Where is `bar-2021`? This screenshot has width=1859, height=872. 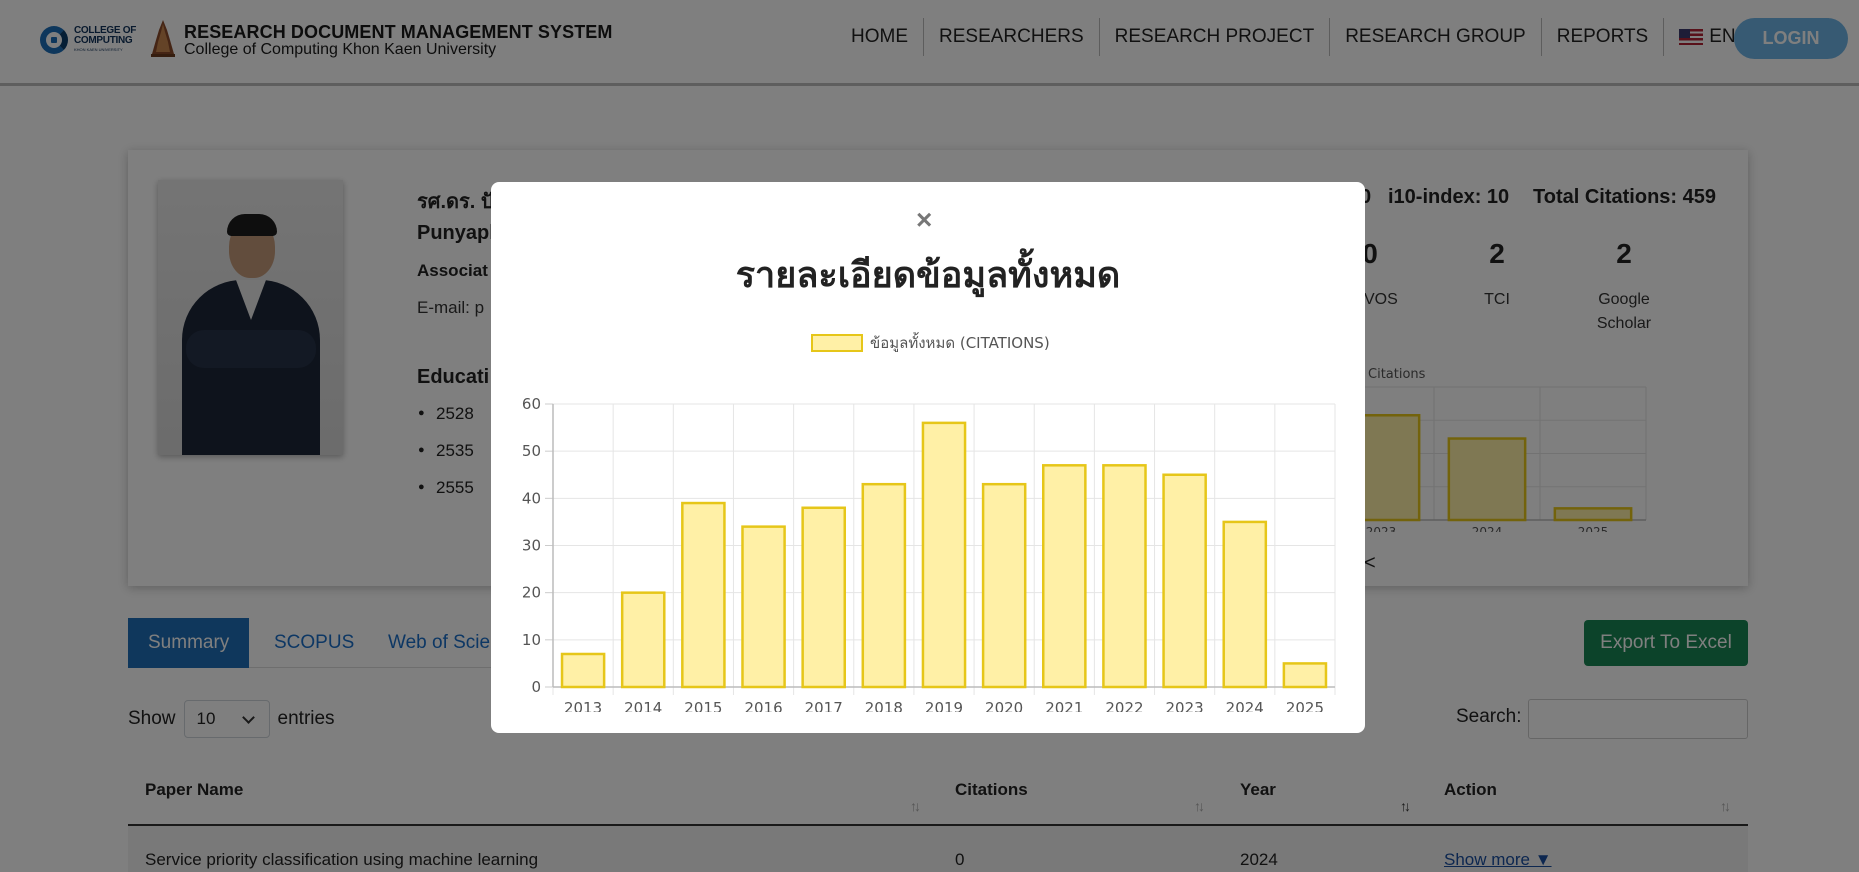 bar-2021 is located at coordinates (1064, 576).